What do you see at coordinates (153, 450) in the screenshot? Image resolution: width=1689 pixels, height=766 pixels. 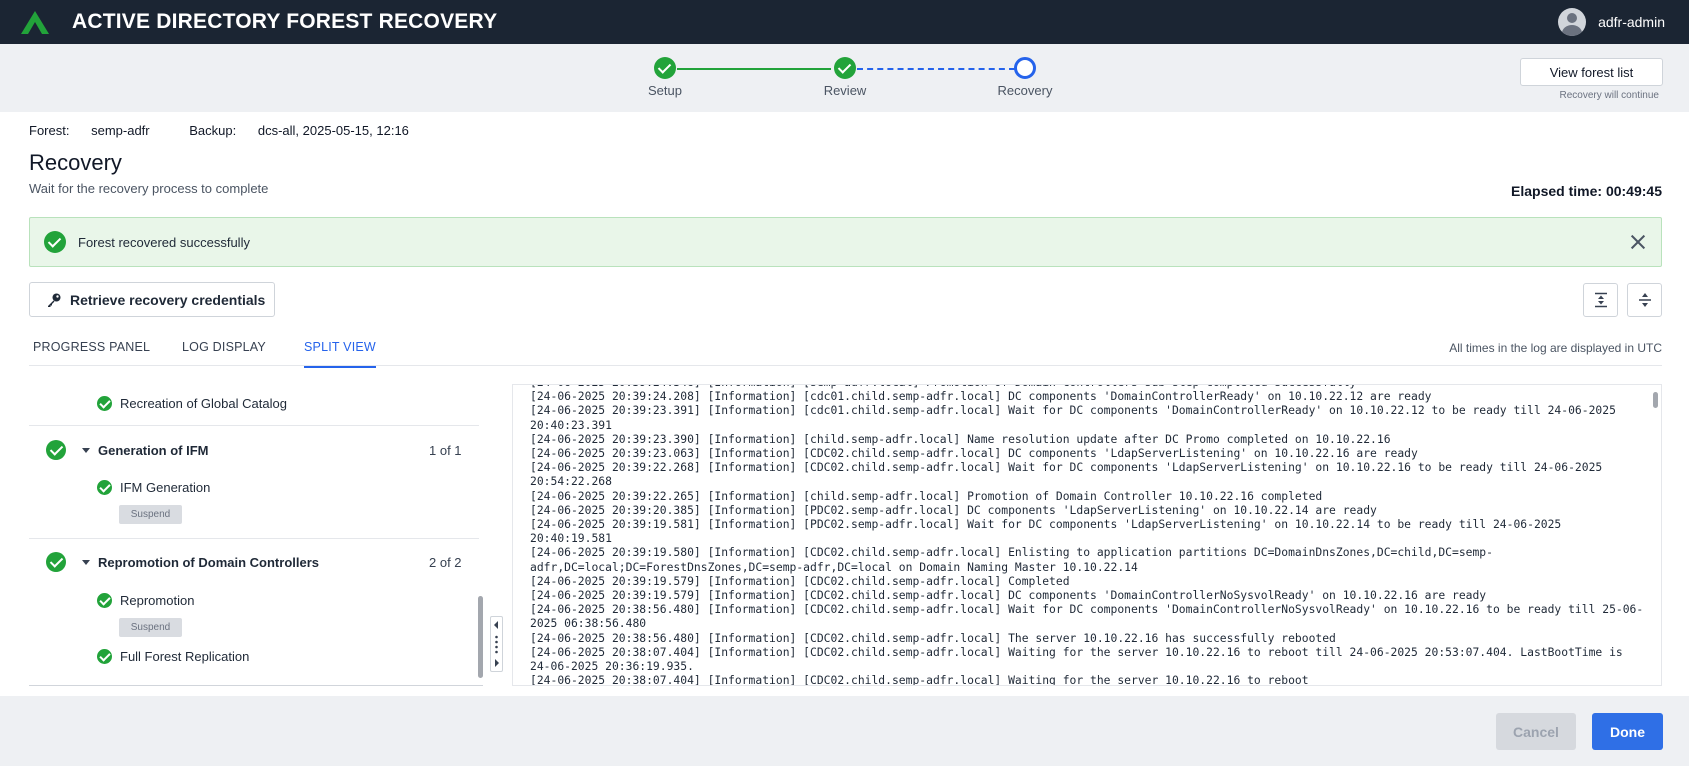 I see `group-title: Generation of IFM` at bounding box center [153, 450].